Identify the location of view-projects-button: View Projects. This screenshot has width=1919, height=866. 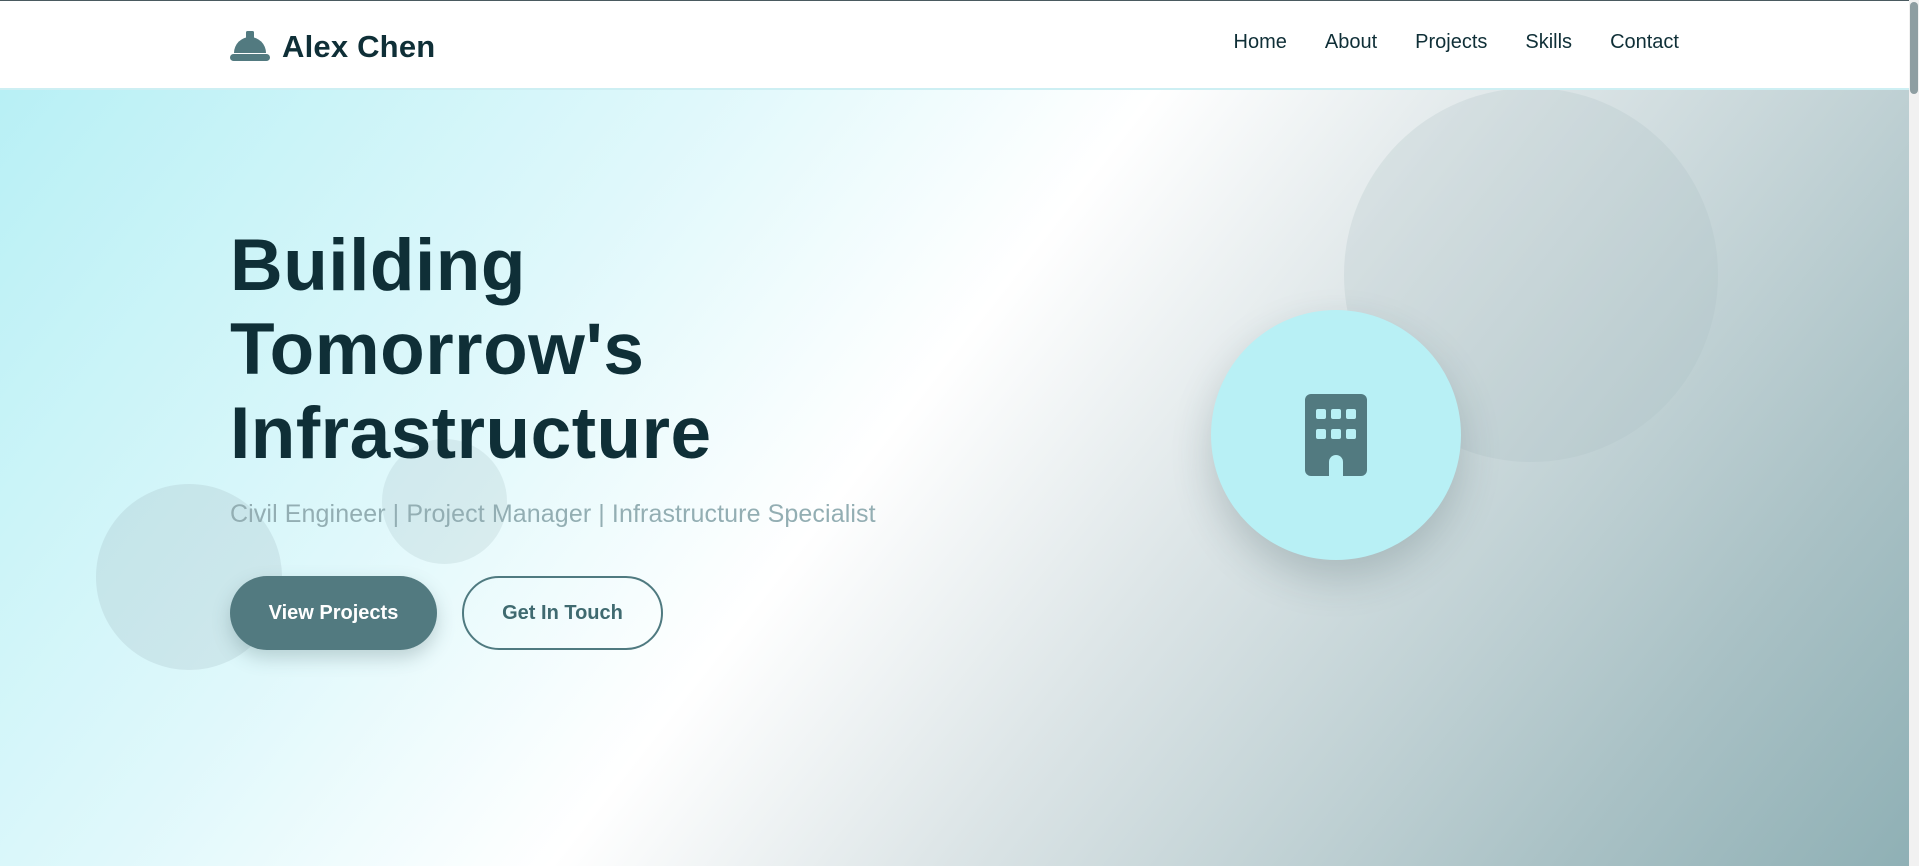
(333, 613).